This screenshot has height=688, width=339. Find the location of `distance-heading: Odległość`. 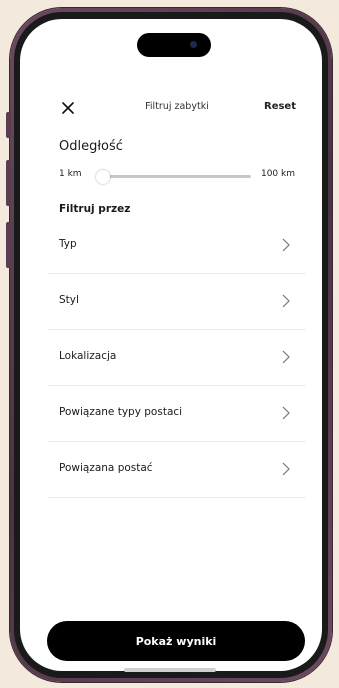

distance-heading: Odległość is located at coordinates (91, 146).